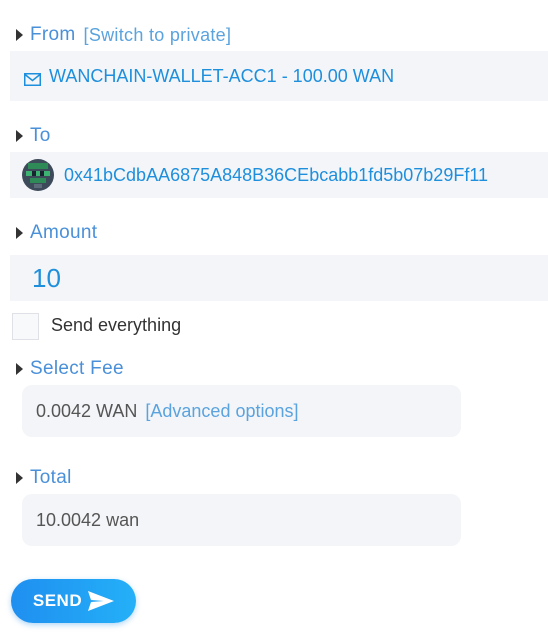 This screenshot has width=548, height=641. What do you see at coordinates (25, 326) in the screenshot?
I see `send-everything-checkbox` at bounding box center [25, 326].